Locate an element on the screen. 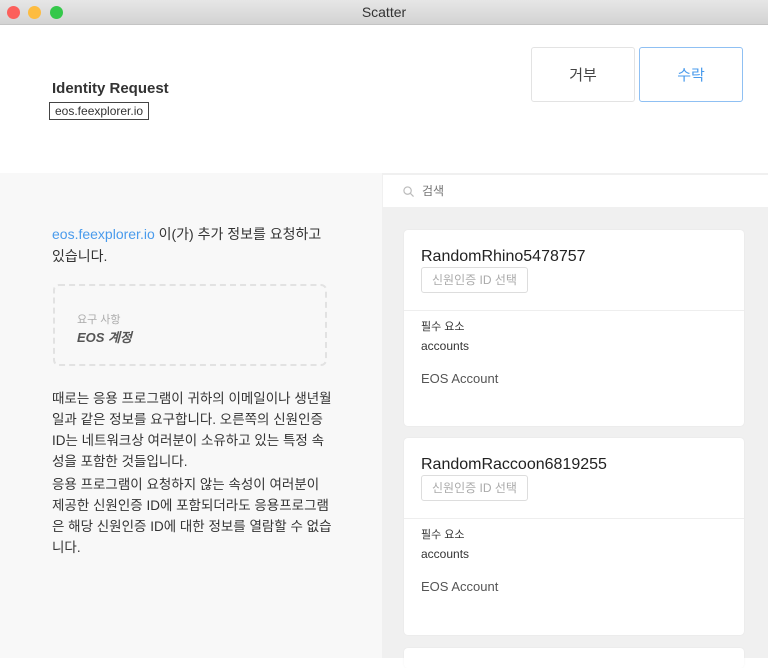 The height and width of the screenshot is (668, 768). identity-card is located at coordinates (574, 658).